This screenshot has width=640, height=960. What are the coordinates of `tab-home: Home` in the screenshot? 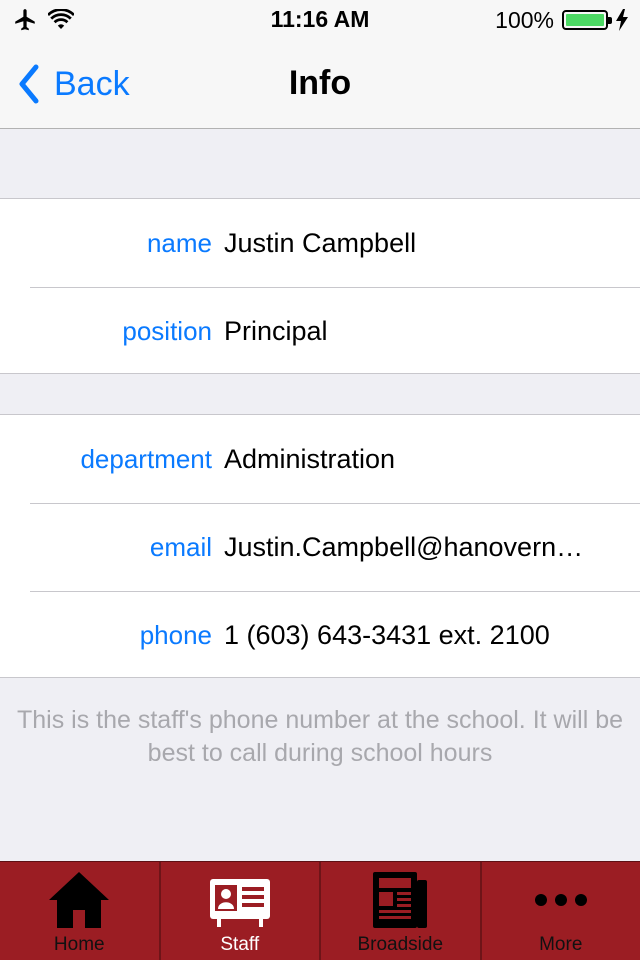 It's located at (80, 911).